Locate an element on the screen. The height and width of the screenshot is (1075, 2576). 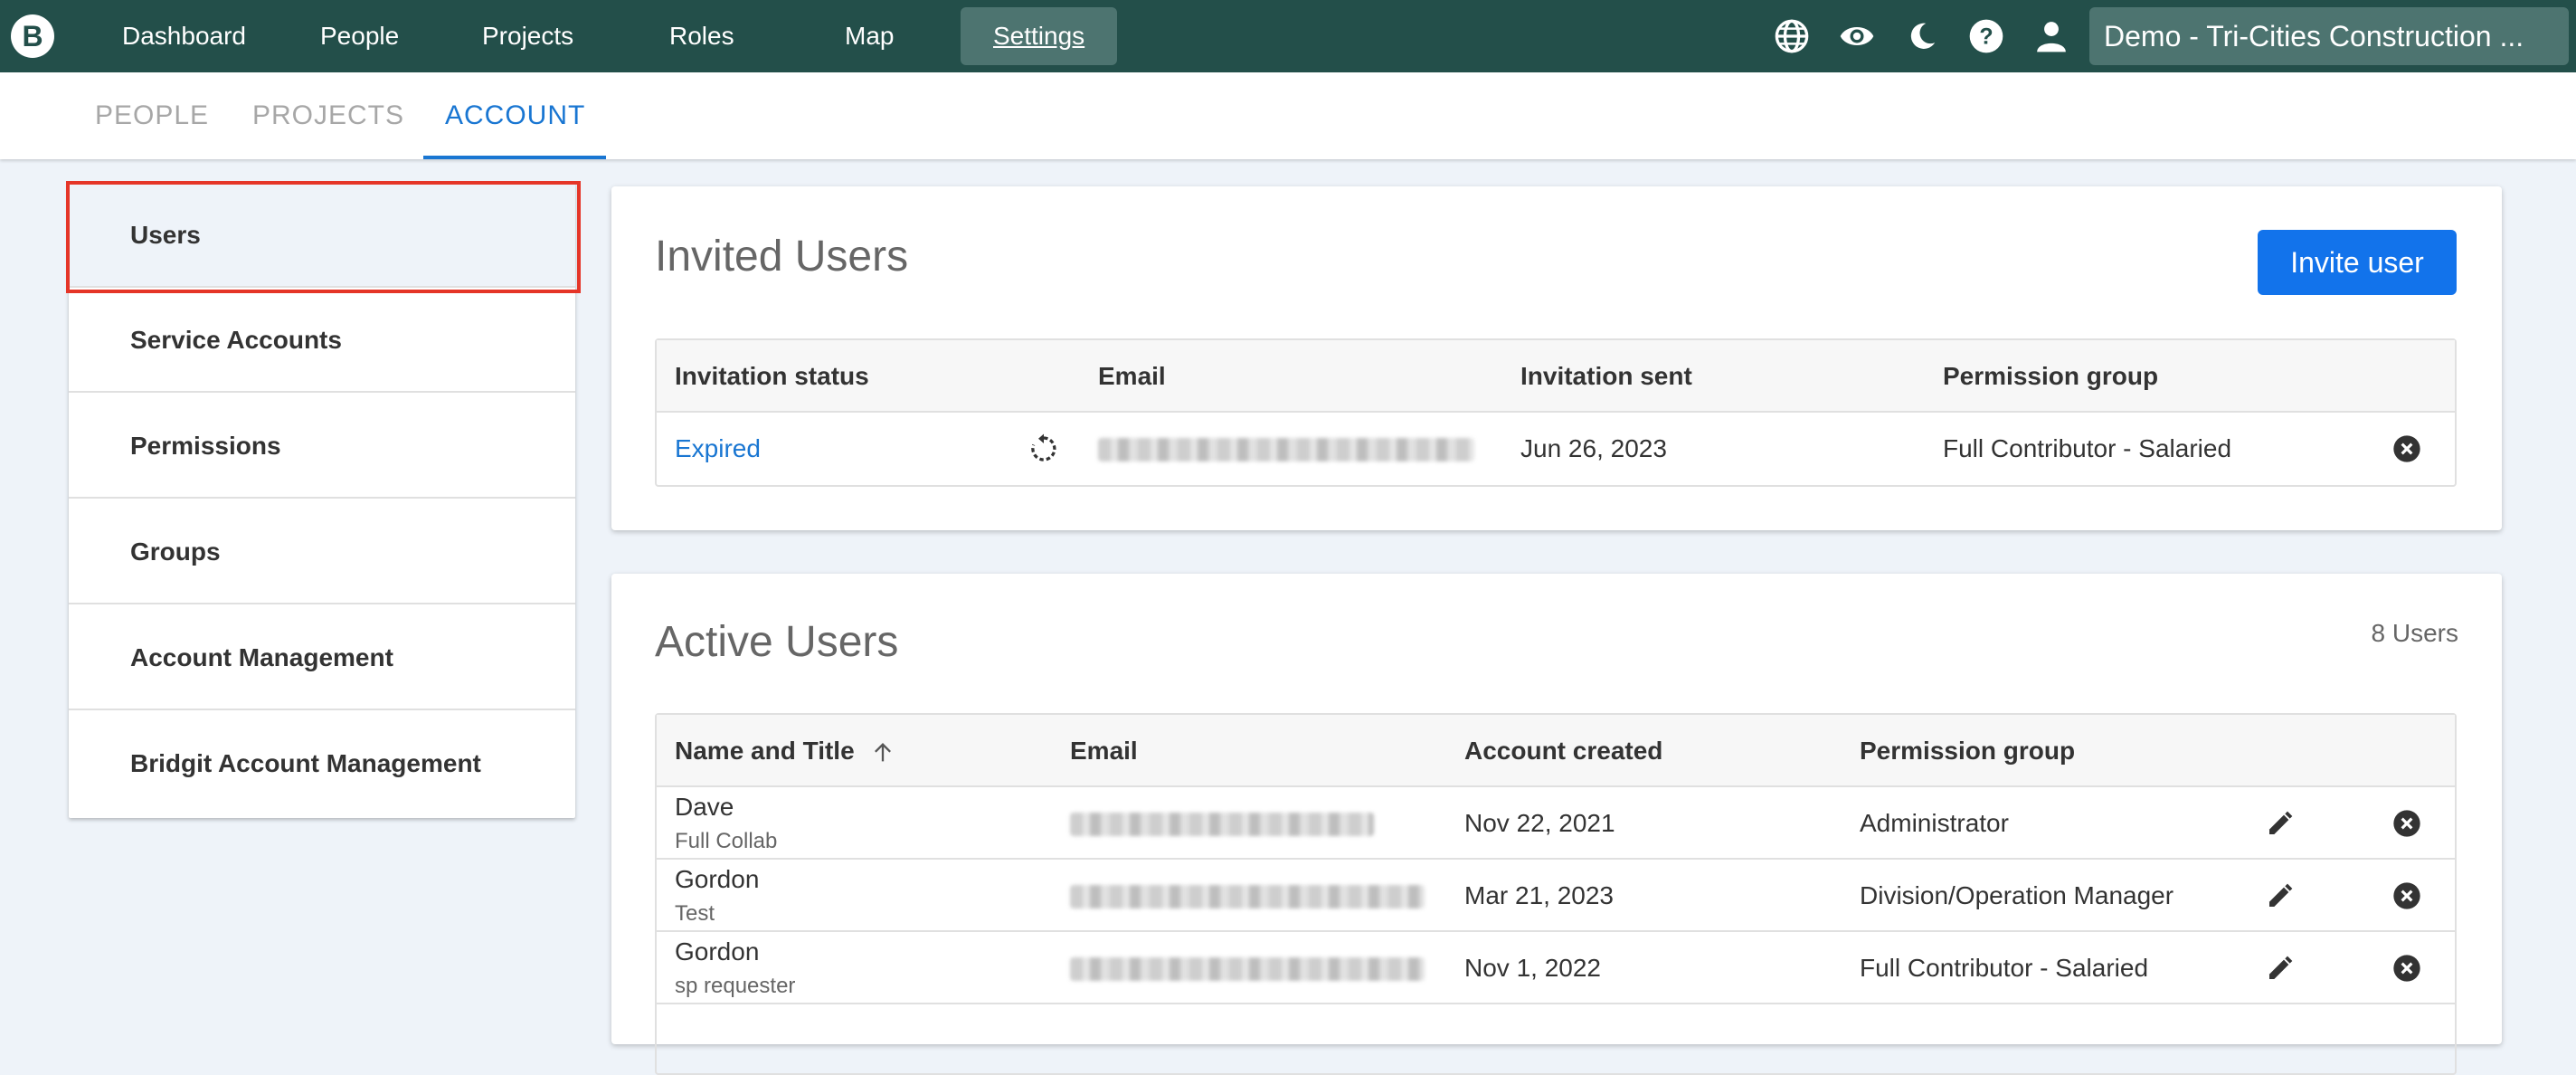
sidebar-item-groups: Groups is located at coordinates (322, 551).